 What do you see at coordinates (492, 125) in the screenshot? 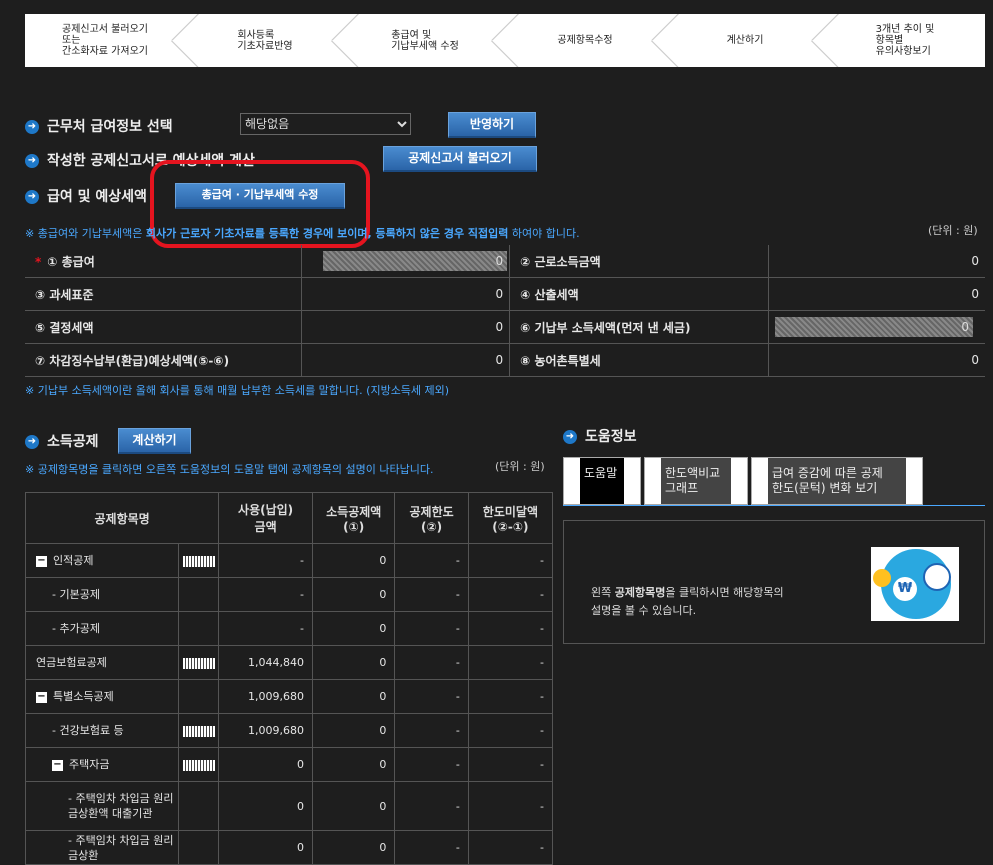
I see `apply-button: 반영하기` at bounding box center [492, 125].